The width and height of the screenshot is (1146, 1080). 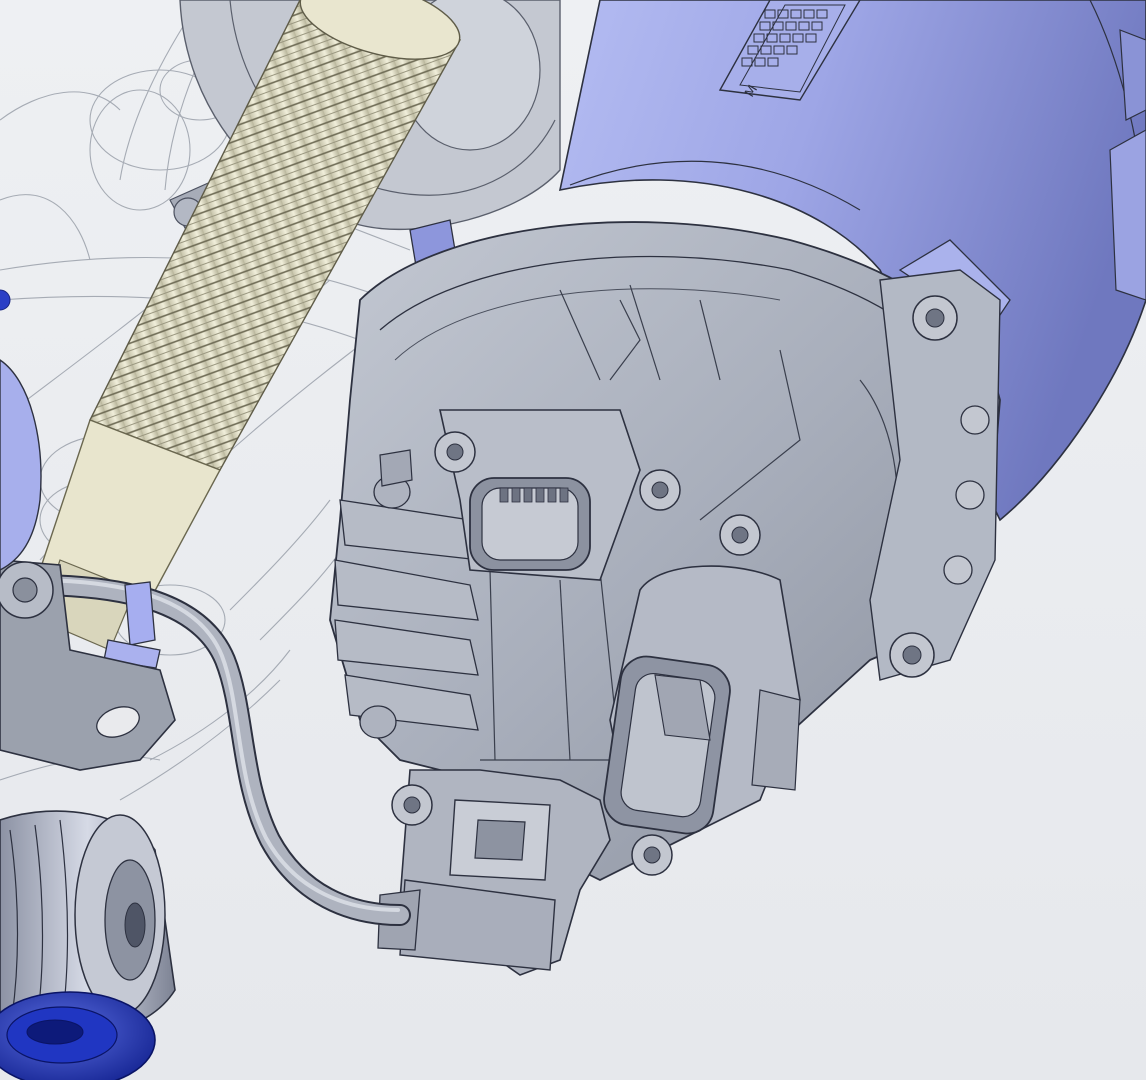 I want to click on signal-connector-top, so click(x=540, y=495).